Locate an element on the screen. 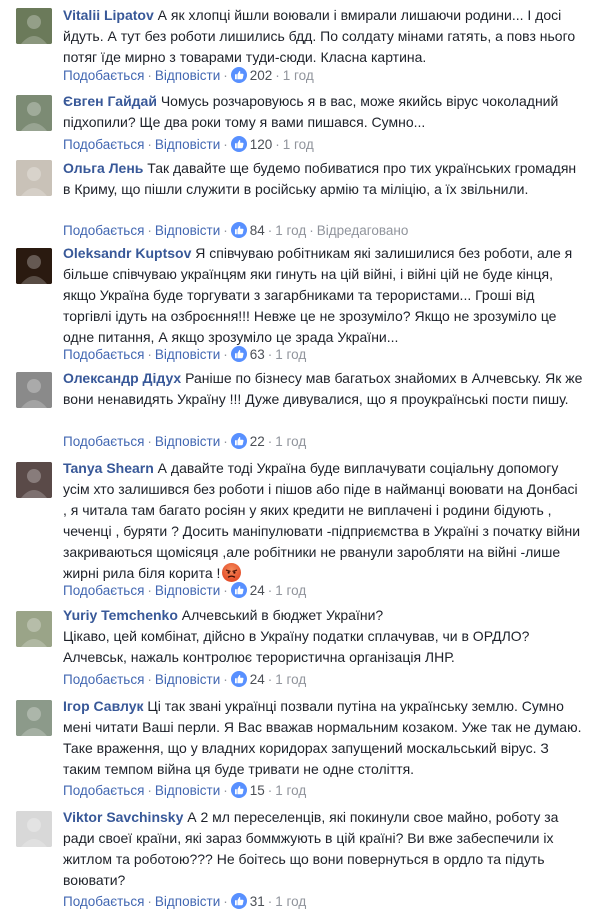  comment-author: Ігор Савлук is located at coordinates (103, 706).